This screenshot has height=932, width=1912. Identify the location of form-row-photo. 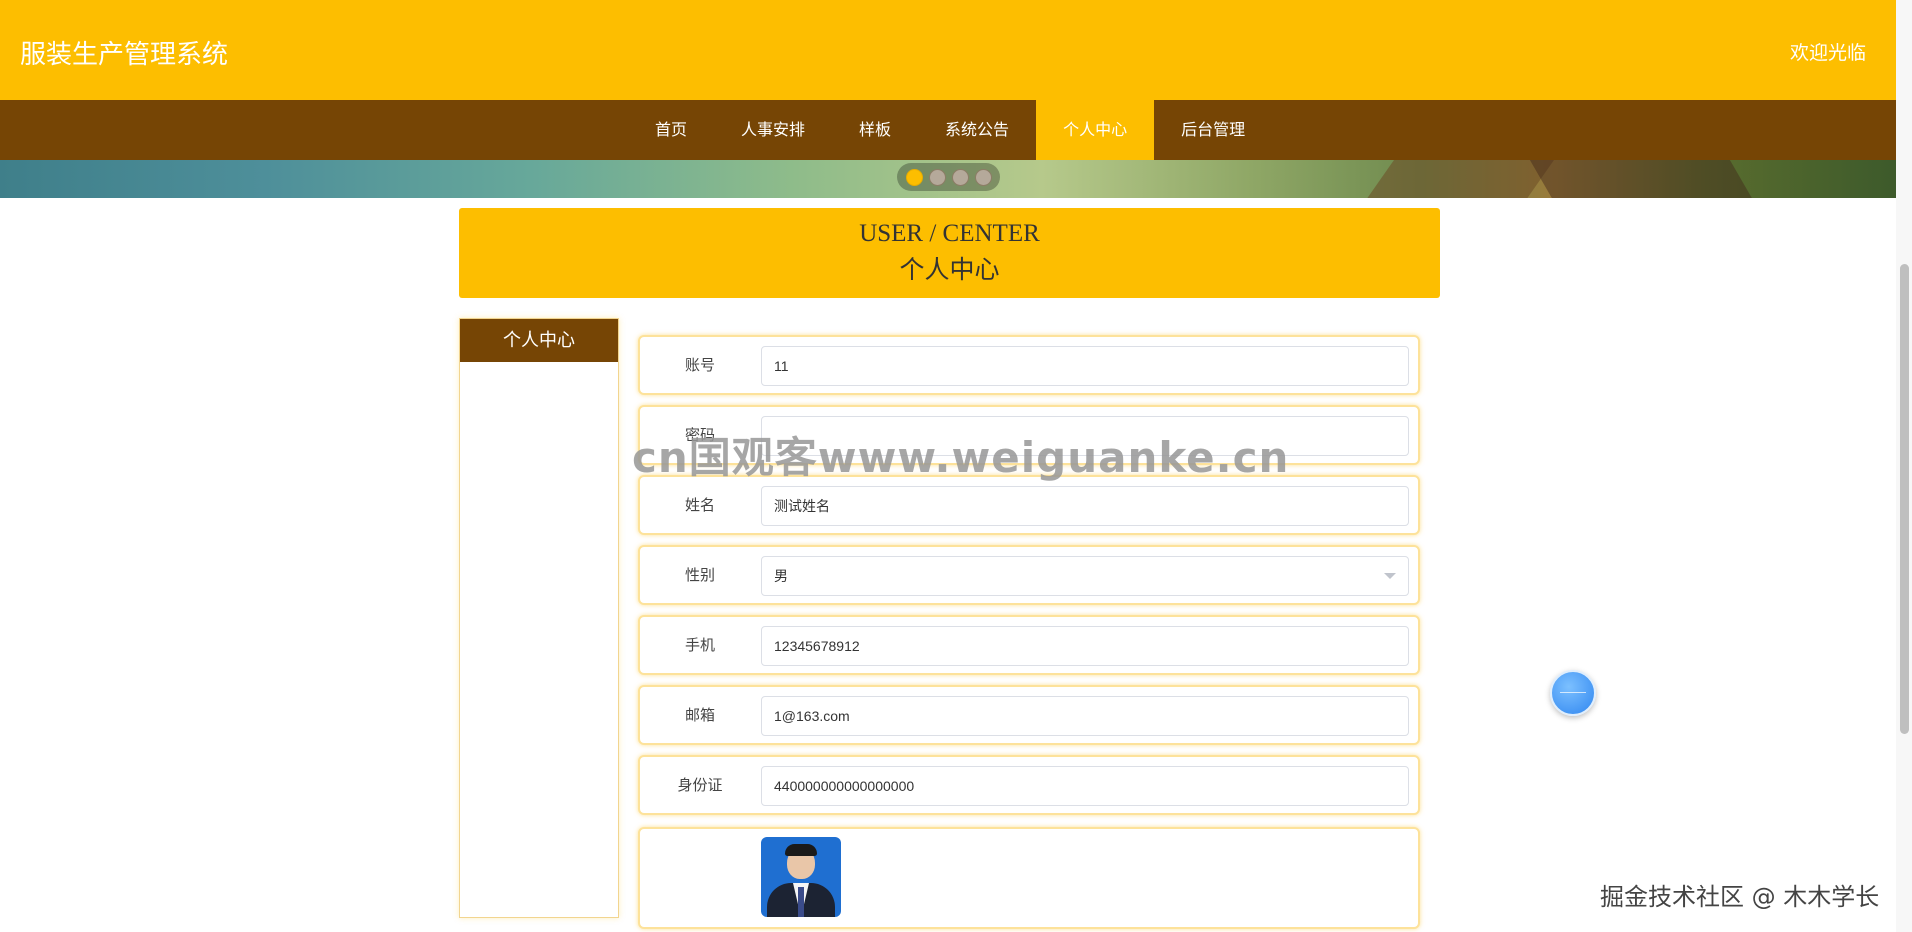
(1029, 878).